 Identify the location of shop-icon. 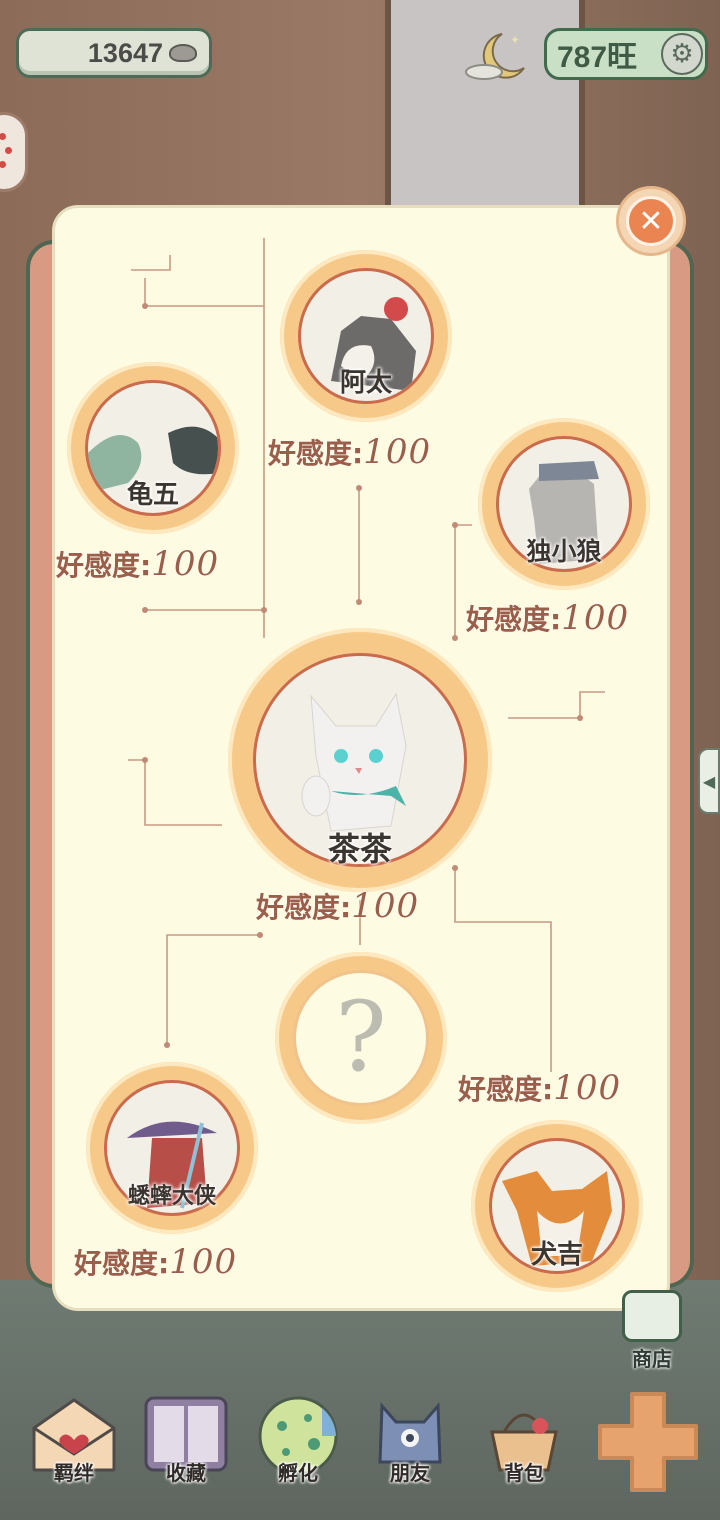
(652, 1316).